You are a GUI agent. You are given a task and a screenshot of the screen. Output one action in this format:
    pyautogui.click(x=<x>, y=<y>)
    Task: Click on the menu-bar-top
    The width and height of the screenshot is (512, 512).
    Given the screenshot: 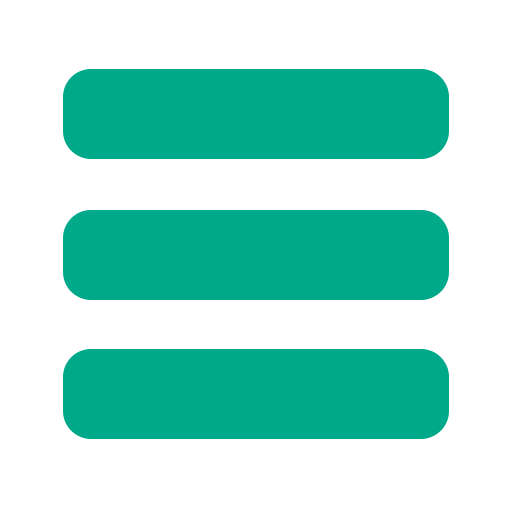 What is the action you would take?
    pyautogui.click(x=256, y=114)
    